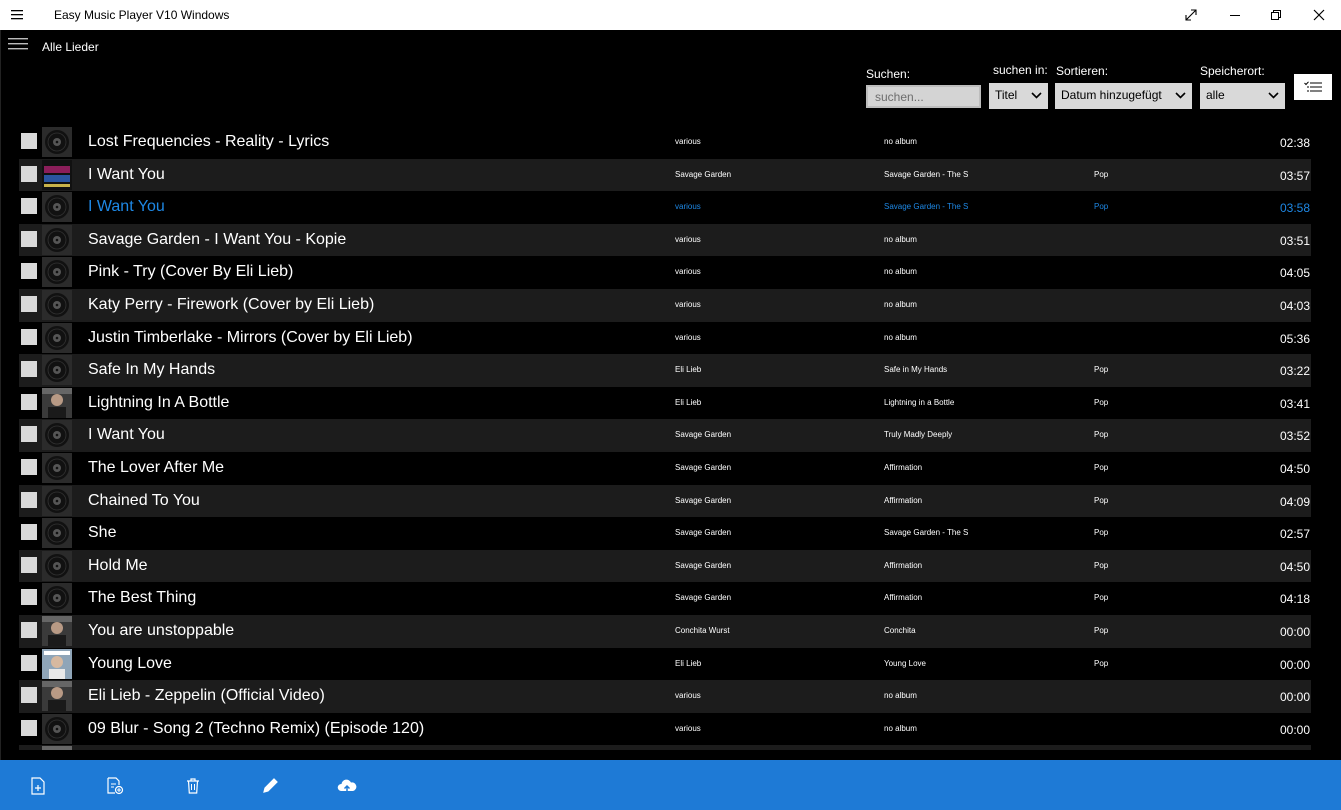  I want to click on song-album: Lightning in a Bottle, so click(919, 402).